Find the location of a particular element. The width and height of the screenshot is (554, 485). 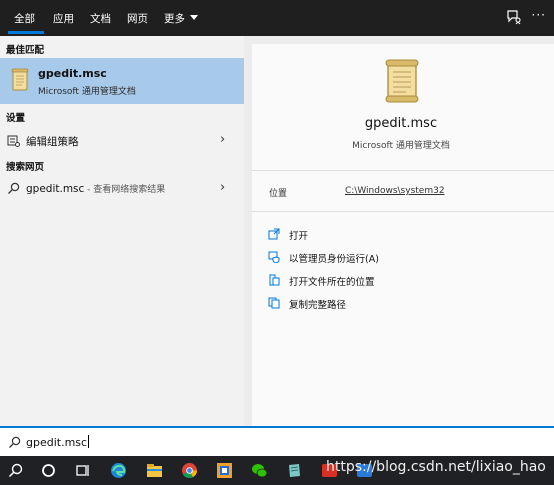

settings-heading: 设置 is located at coordinates (16, 118).